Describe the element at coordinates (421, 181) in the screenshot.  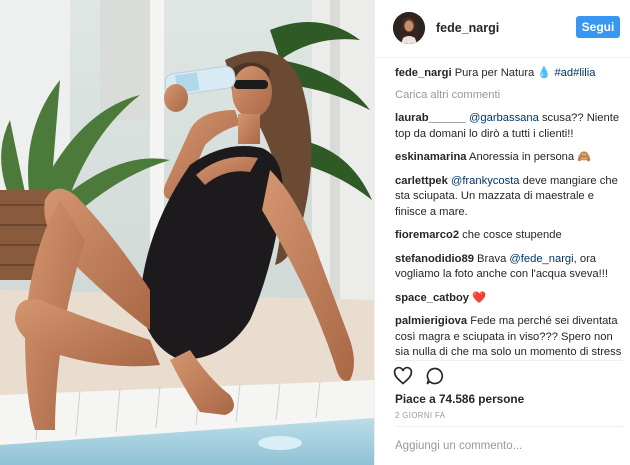
I see `comment-username: carlettpek` at that location.